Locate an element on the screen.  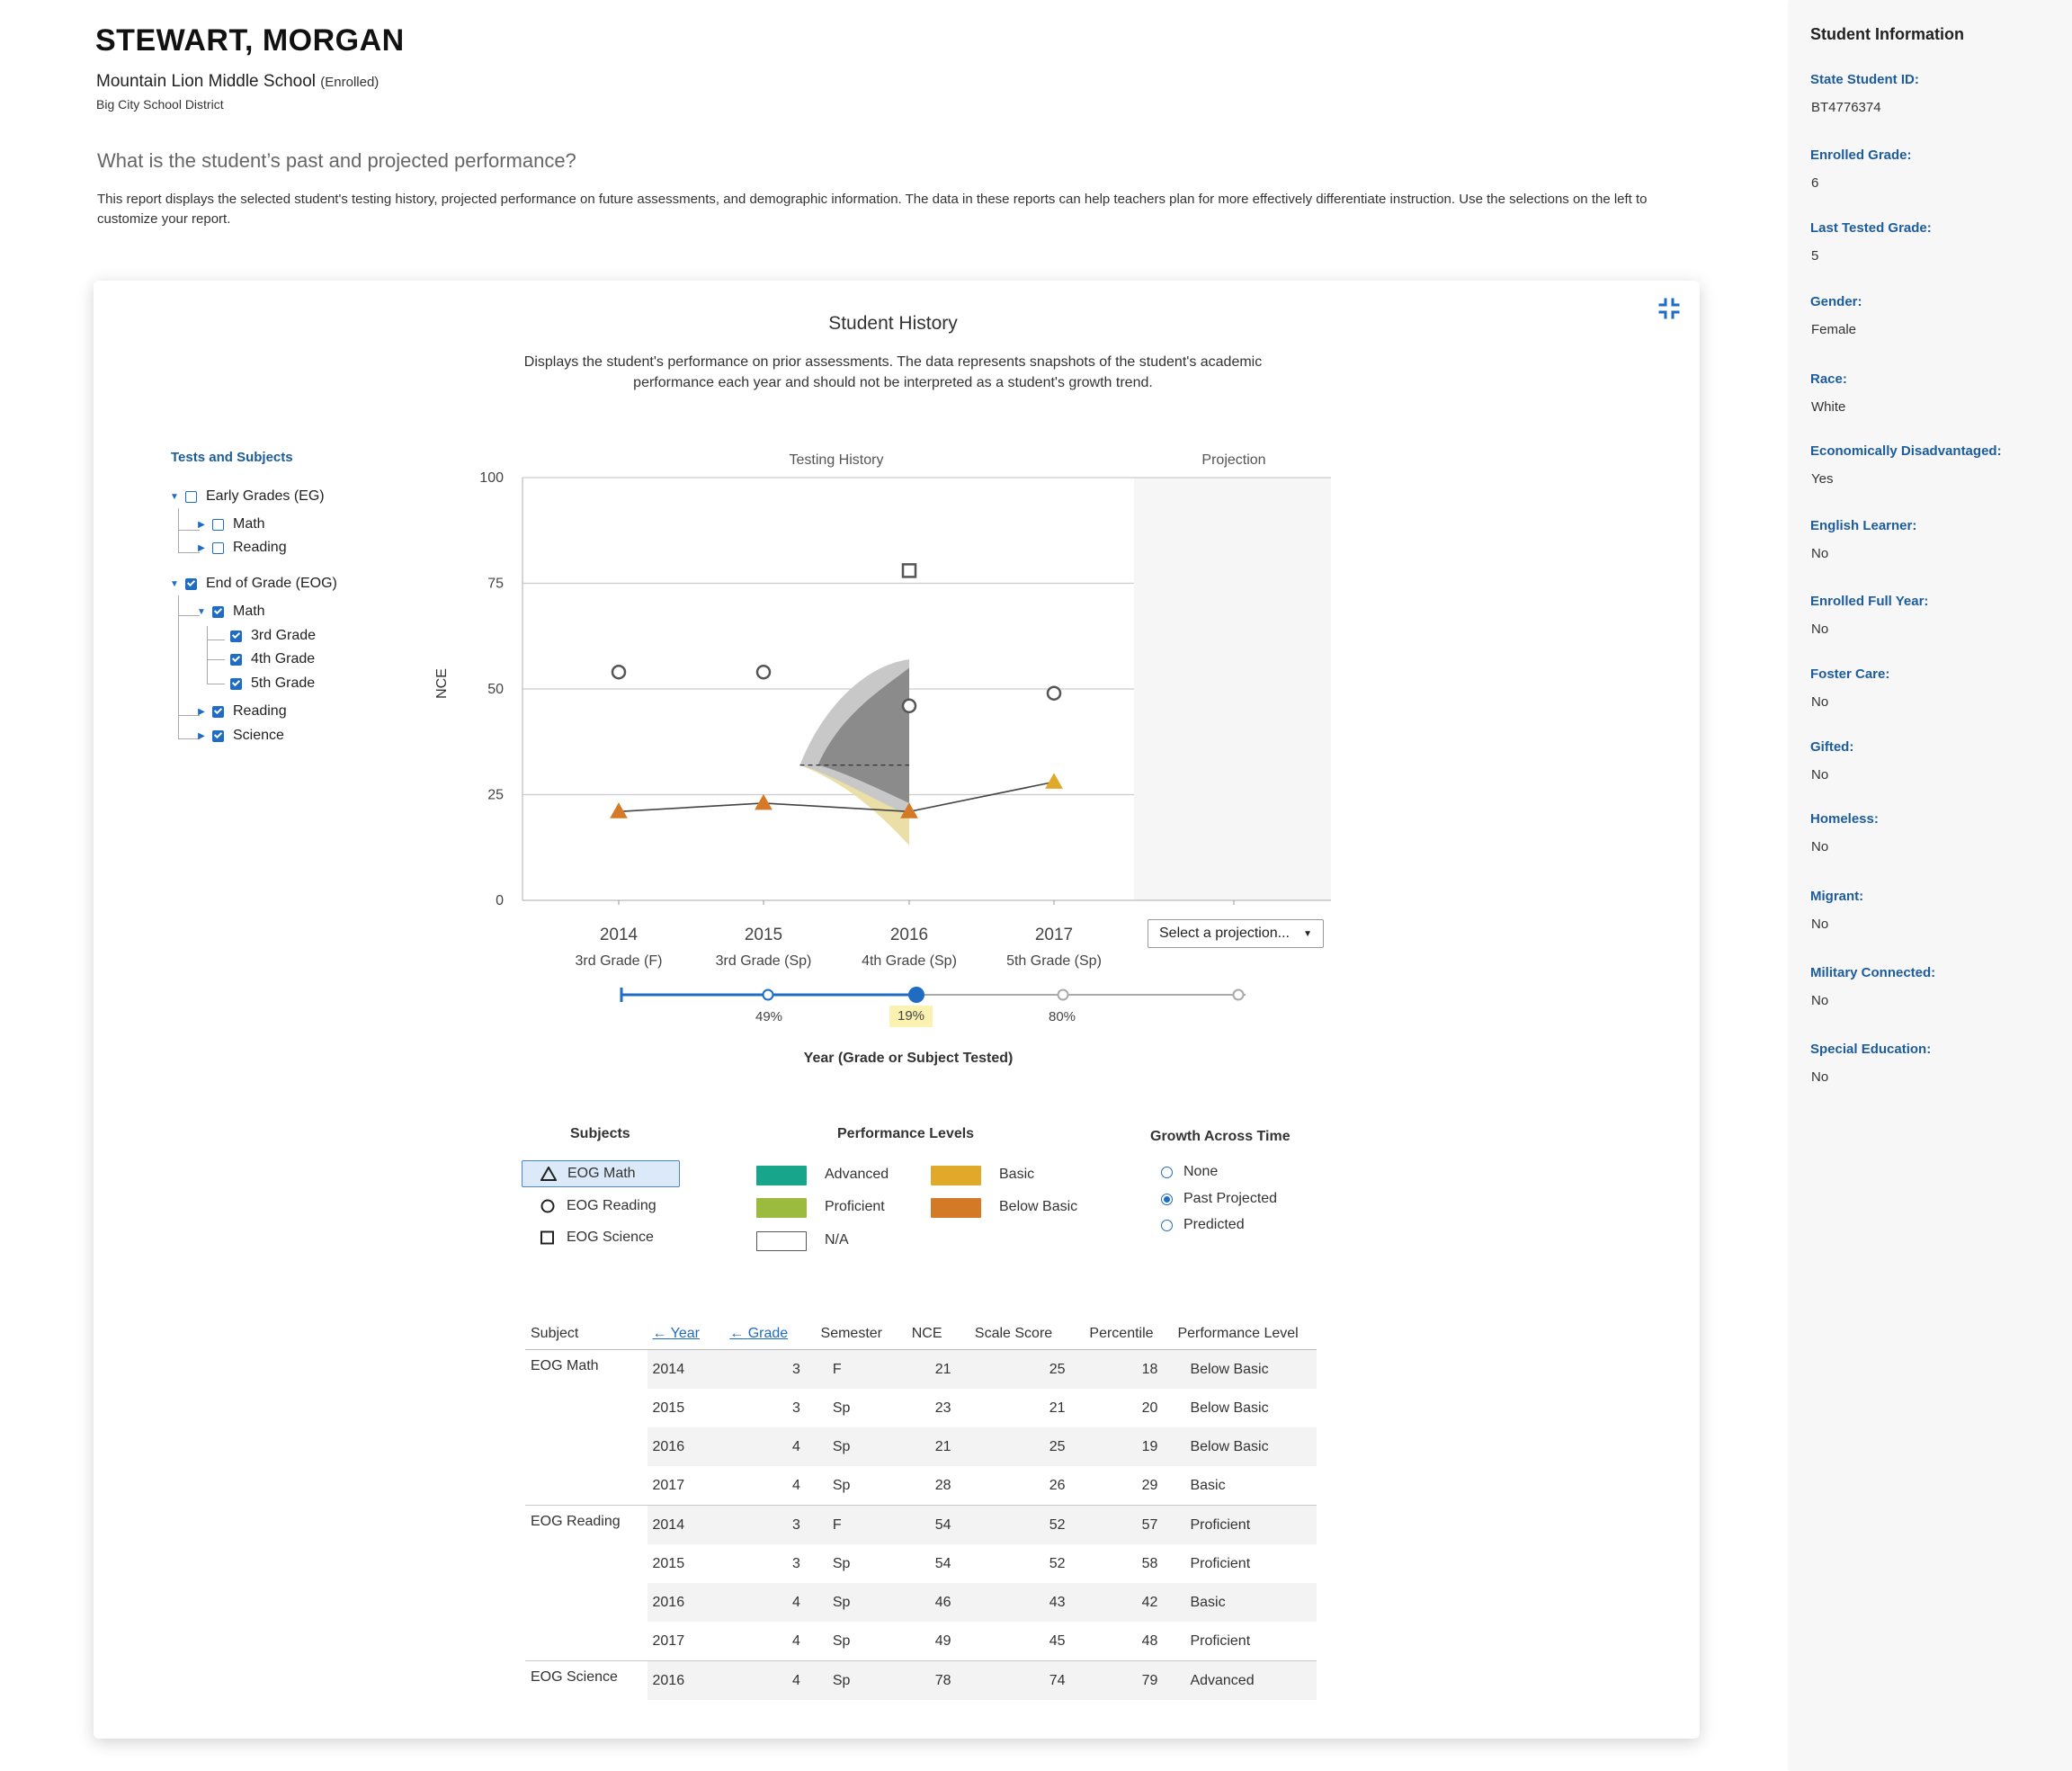
col-year: ← Year is located at coordinates (686, 1334).